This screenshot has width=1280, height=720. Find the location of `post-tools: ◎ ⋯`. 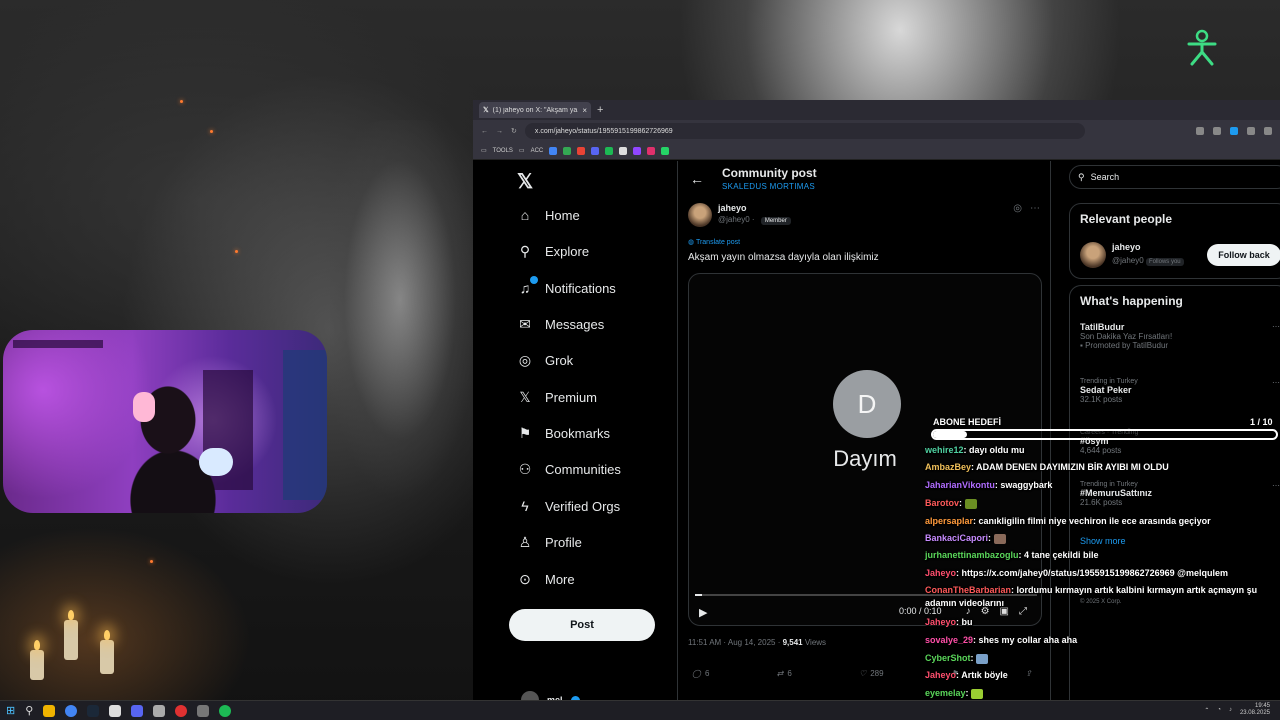

post-tools: ◎ ⋯ is located at coordinates (1026, 208).